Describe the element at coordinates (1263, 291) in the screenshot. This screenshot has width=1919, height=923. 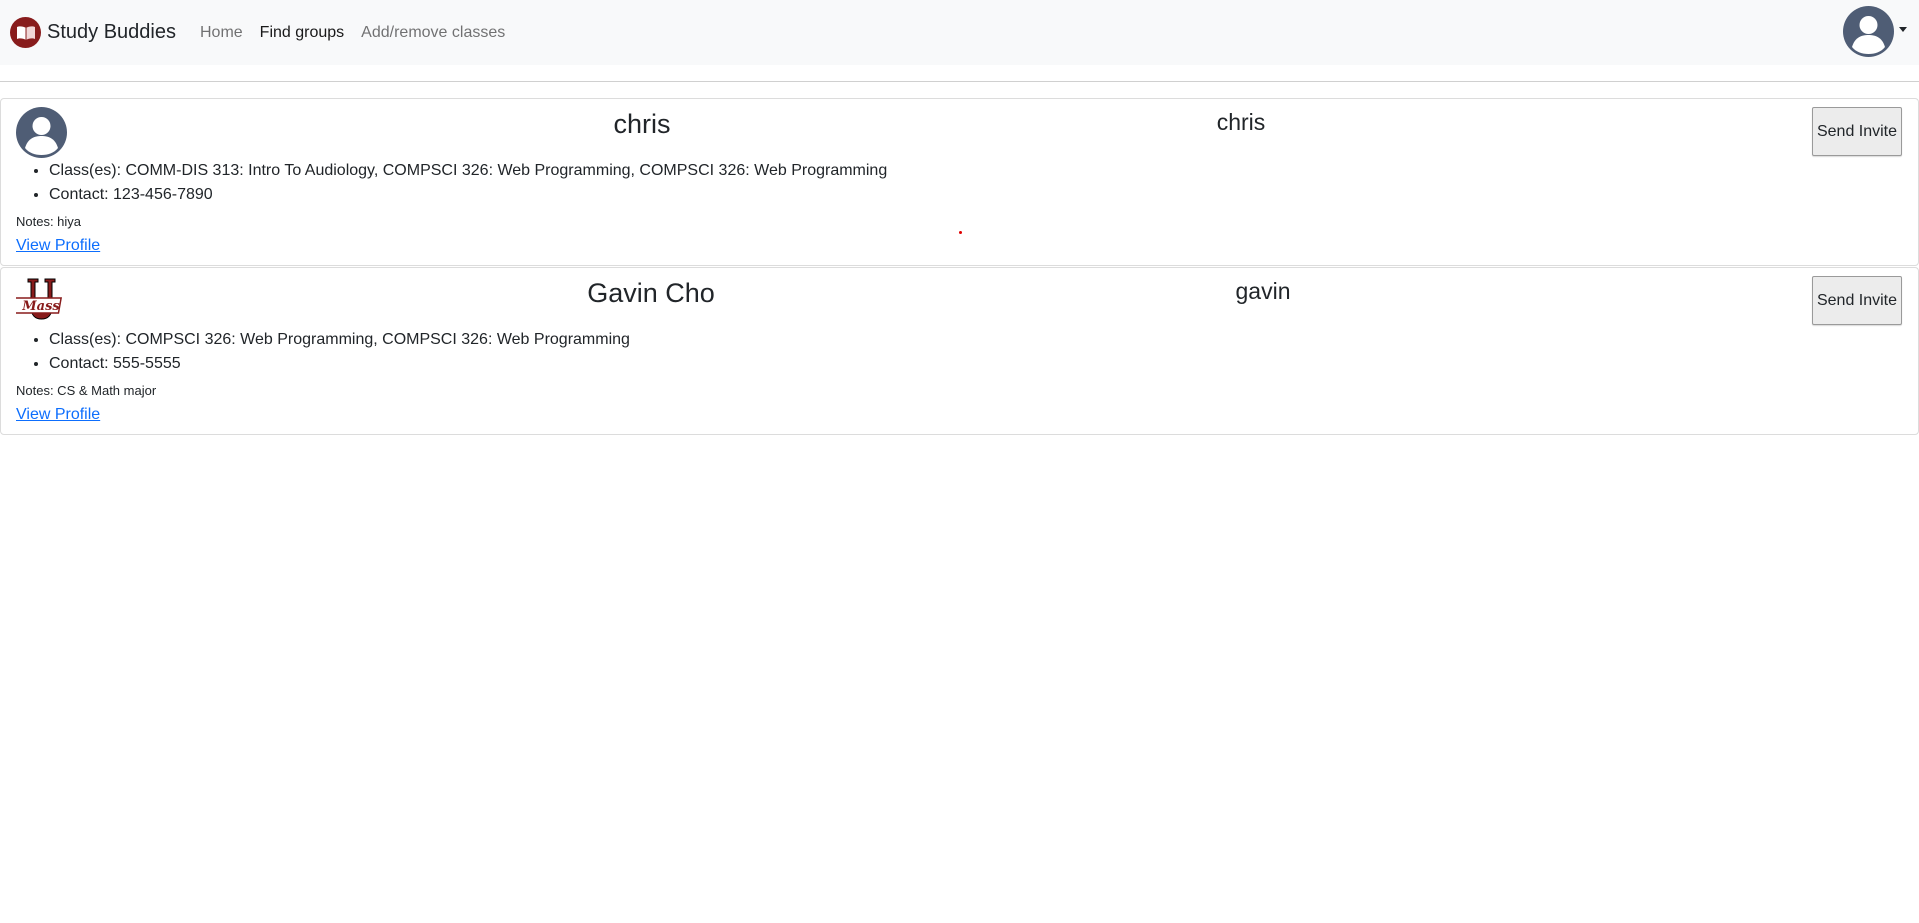
I see `user-username: gavin` at that location.